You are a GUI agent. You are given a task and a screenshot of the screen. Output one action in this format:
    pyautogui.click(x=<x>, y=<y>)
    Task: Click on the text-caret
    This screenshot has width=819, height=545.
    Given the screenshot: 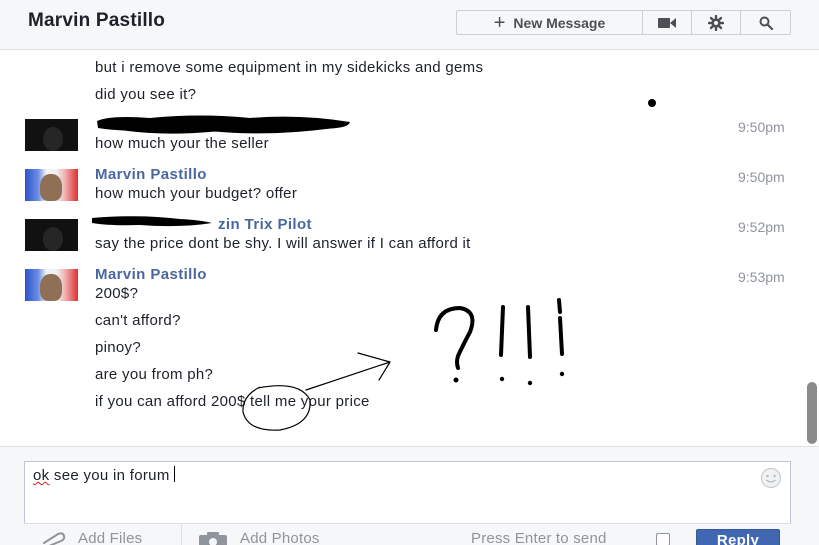 What is the action you would take?
    pyautogui.click(x=174, y=474)
    